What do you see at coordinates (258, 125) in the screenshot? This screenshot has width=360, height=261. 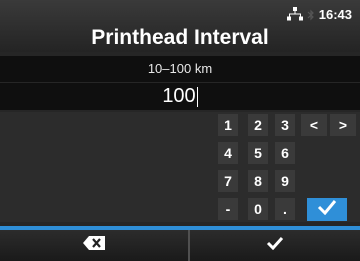 I see `key-2: 2` at bounding box center [258, 125].